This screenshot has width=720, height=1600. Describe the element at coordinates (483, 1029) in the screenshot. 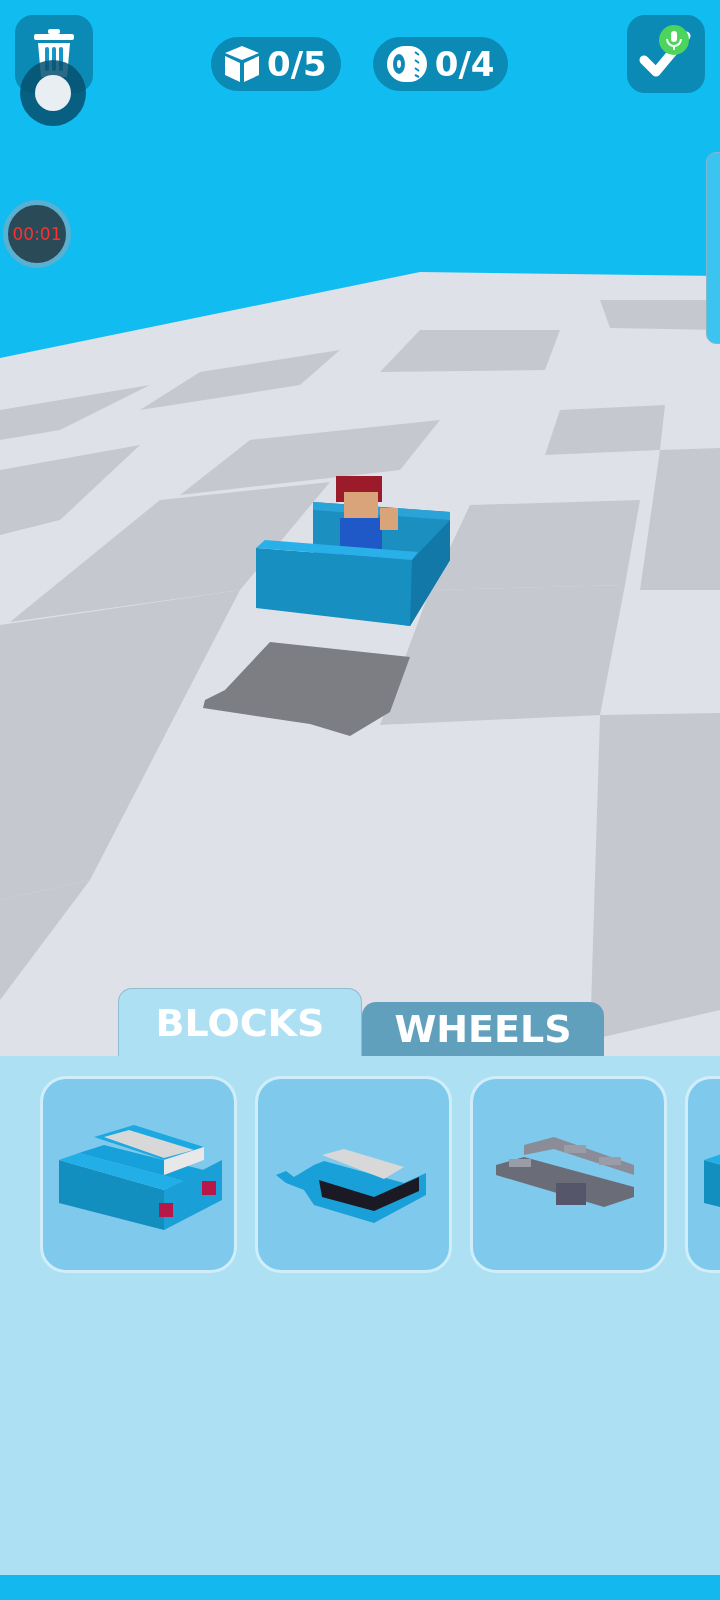

I see `category-tab: WHEELS` at that location.